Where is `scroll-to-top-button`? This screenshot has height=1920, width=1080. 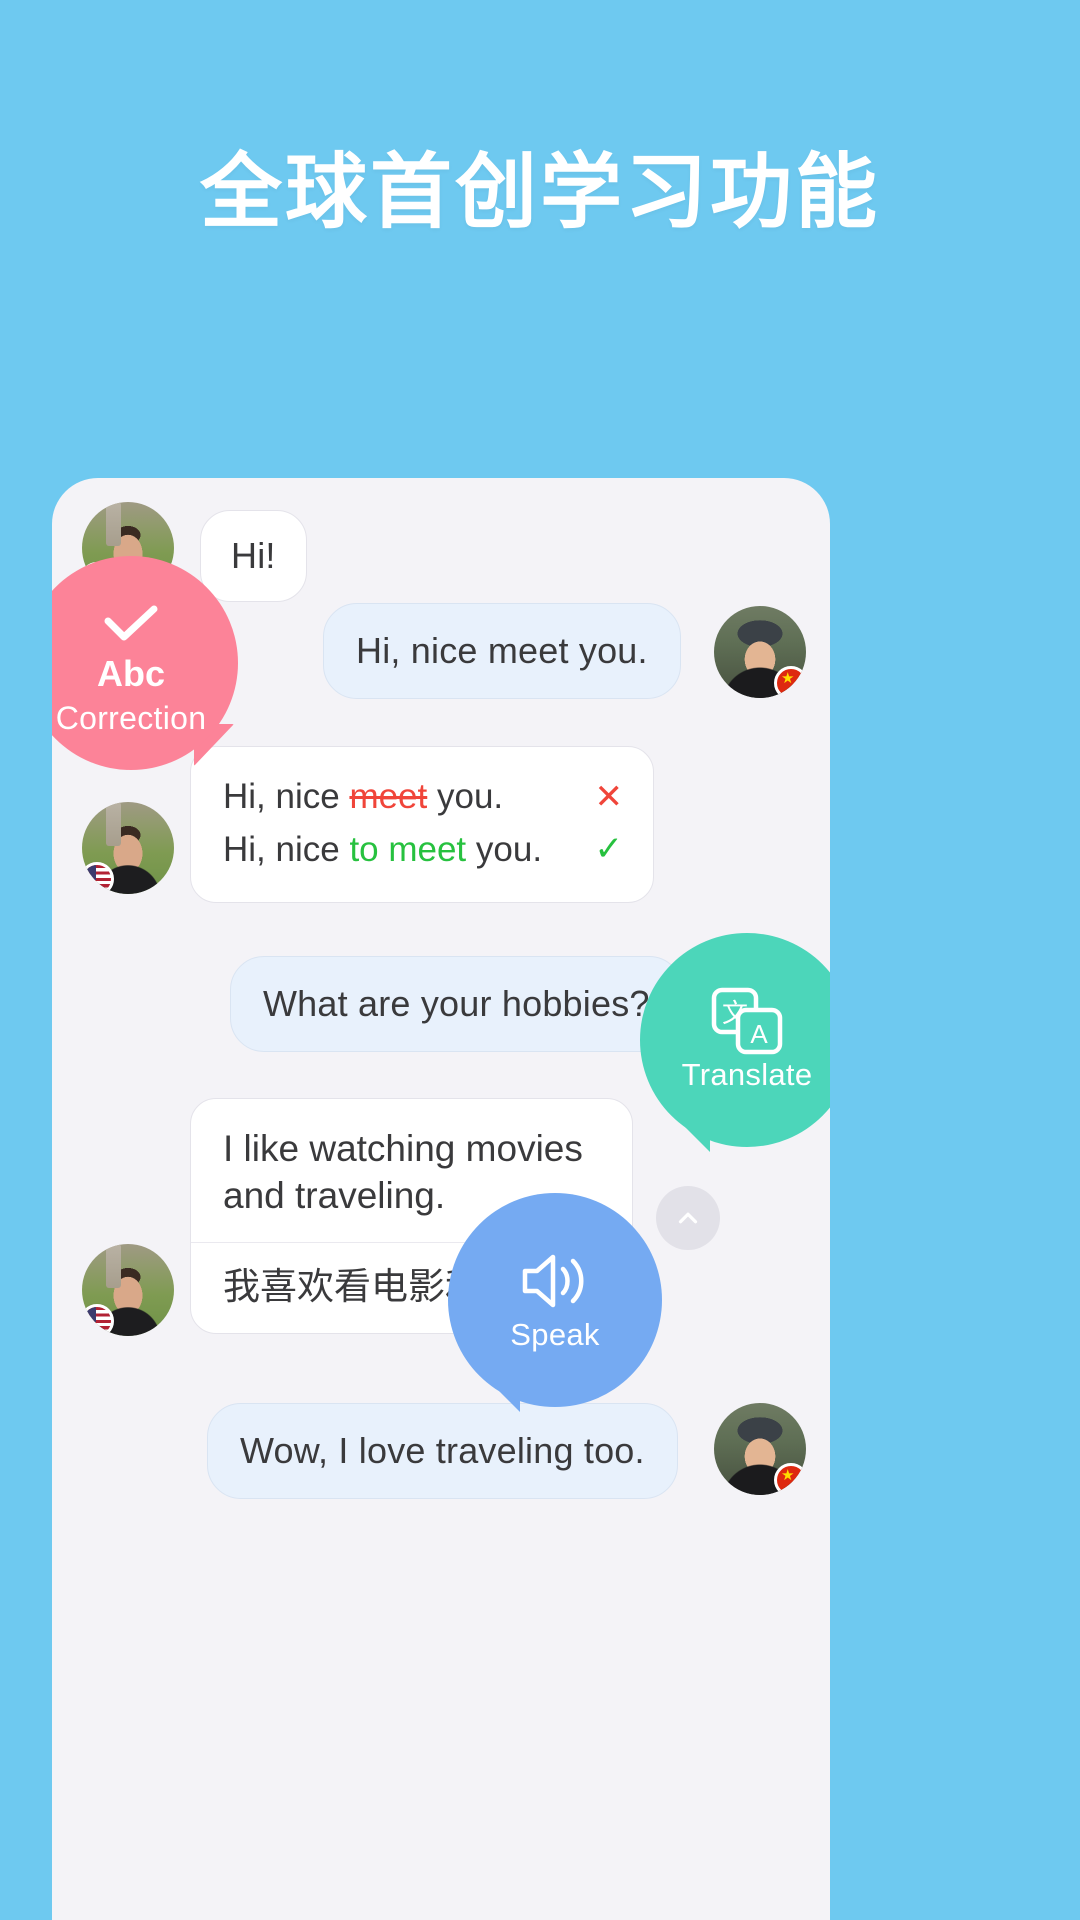 scroll-to-top-button is located at coordinates (688, 1218).